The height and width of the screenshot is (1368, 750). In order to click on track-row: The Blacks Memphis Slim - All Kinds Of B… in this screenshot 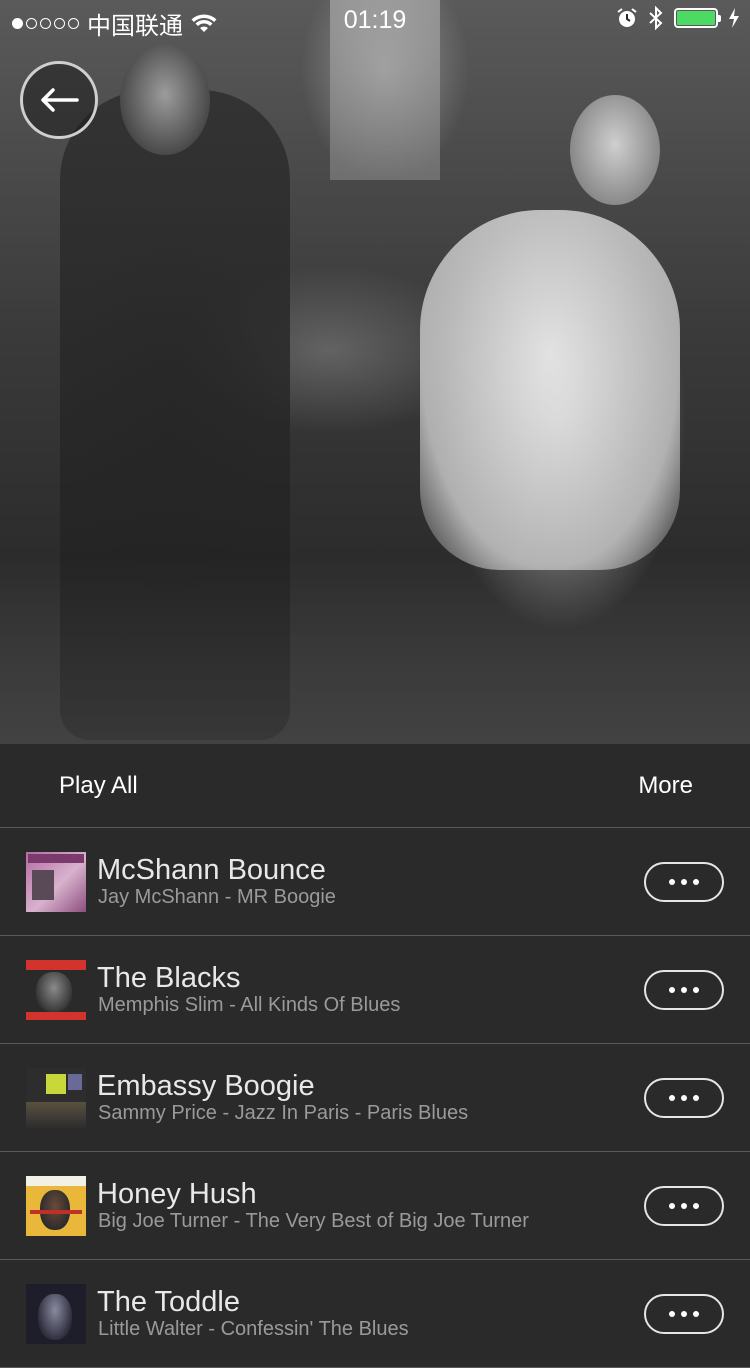, I will do `click(375, 990)`.